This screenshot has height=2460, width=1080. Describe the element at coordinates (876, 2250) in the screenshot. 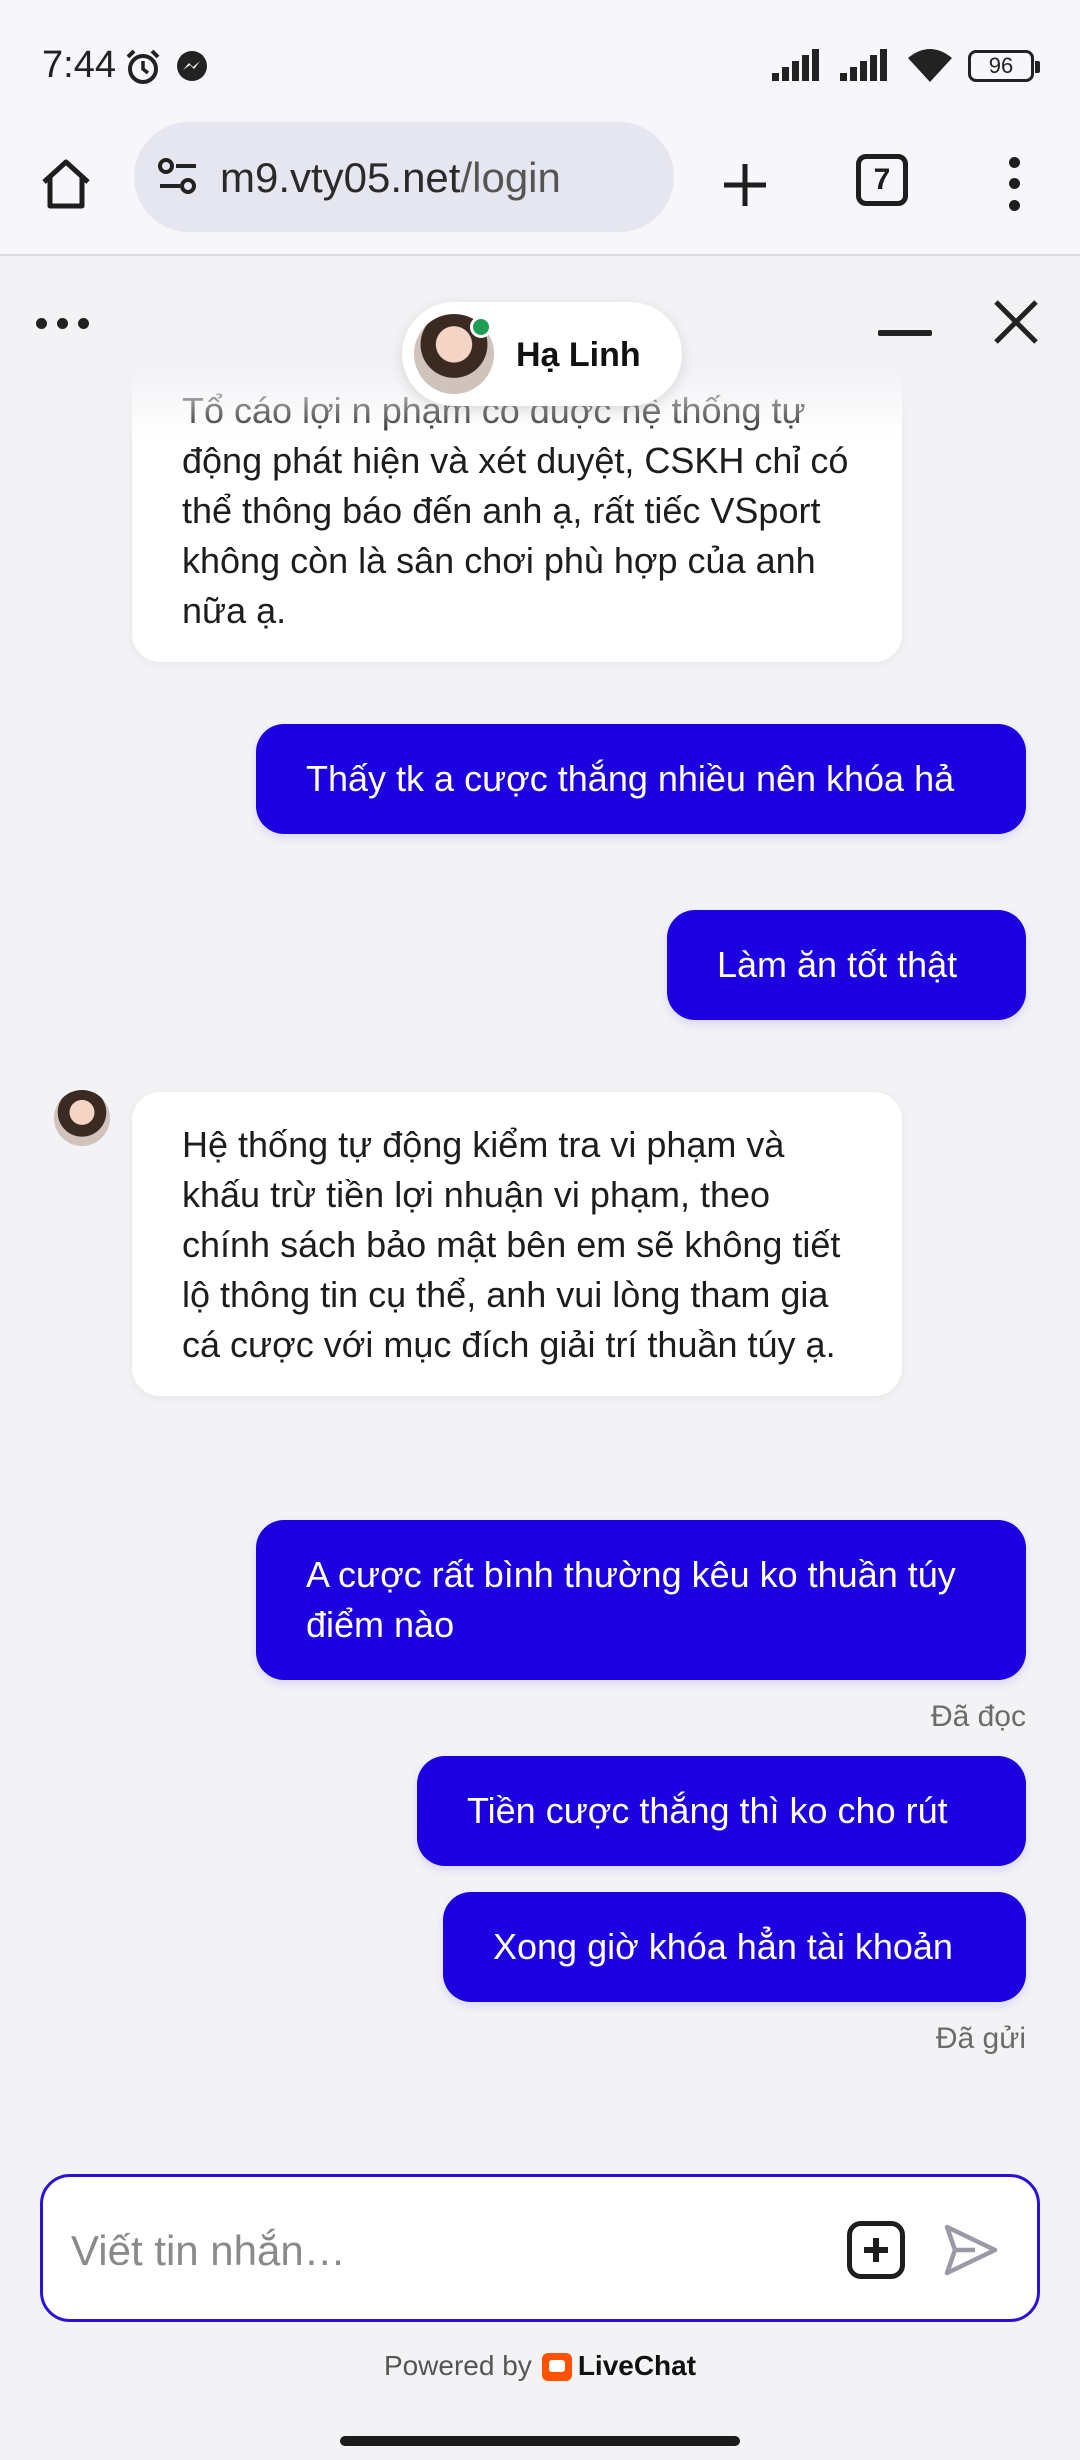

I see `attach-icon` at that location.